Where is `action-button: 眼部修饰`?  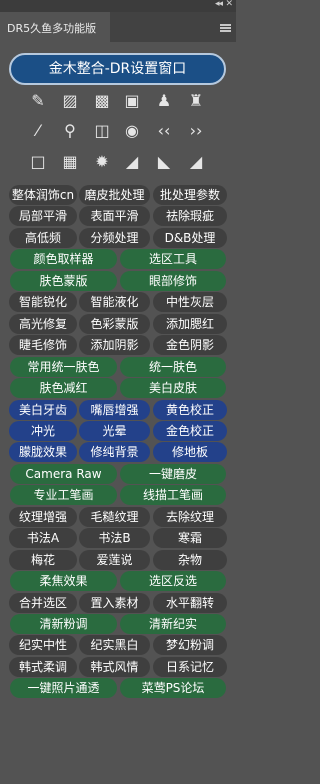 action-button: 眼部修饰 is located at coordinates (173, 281).